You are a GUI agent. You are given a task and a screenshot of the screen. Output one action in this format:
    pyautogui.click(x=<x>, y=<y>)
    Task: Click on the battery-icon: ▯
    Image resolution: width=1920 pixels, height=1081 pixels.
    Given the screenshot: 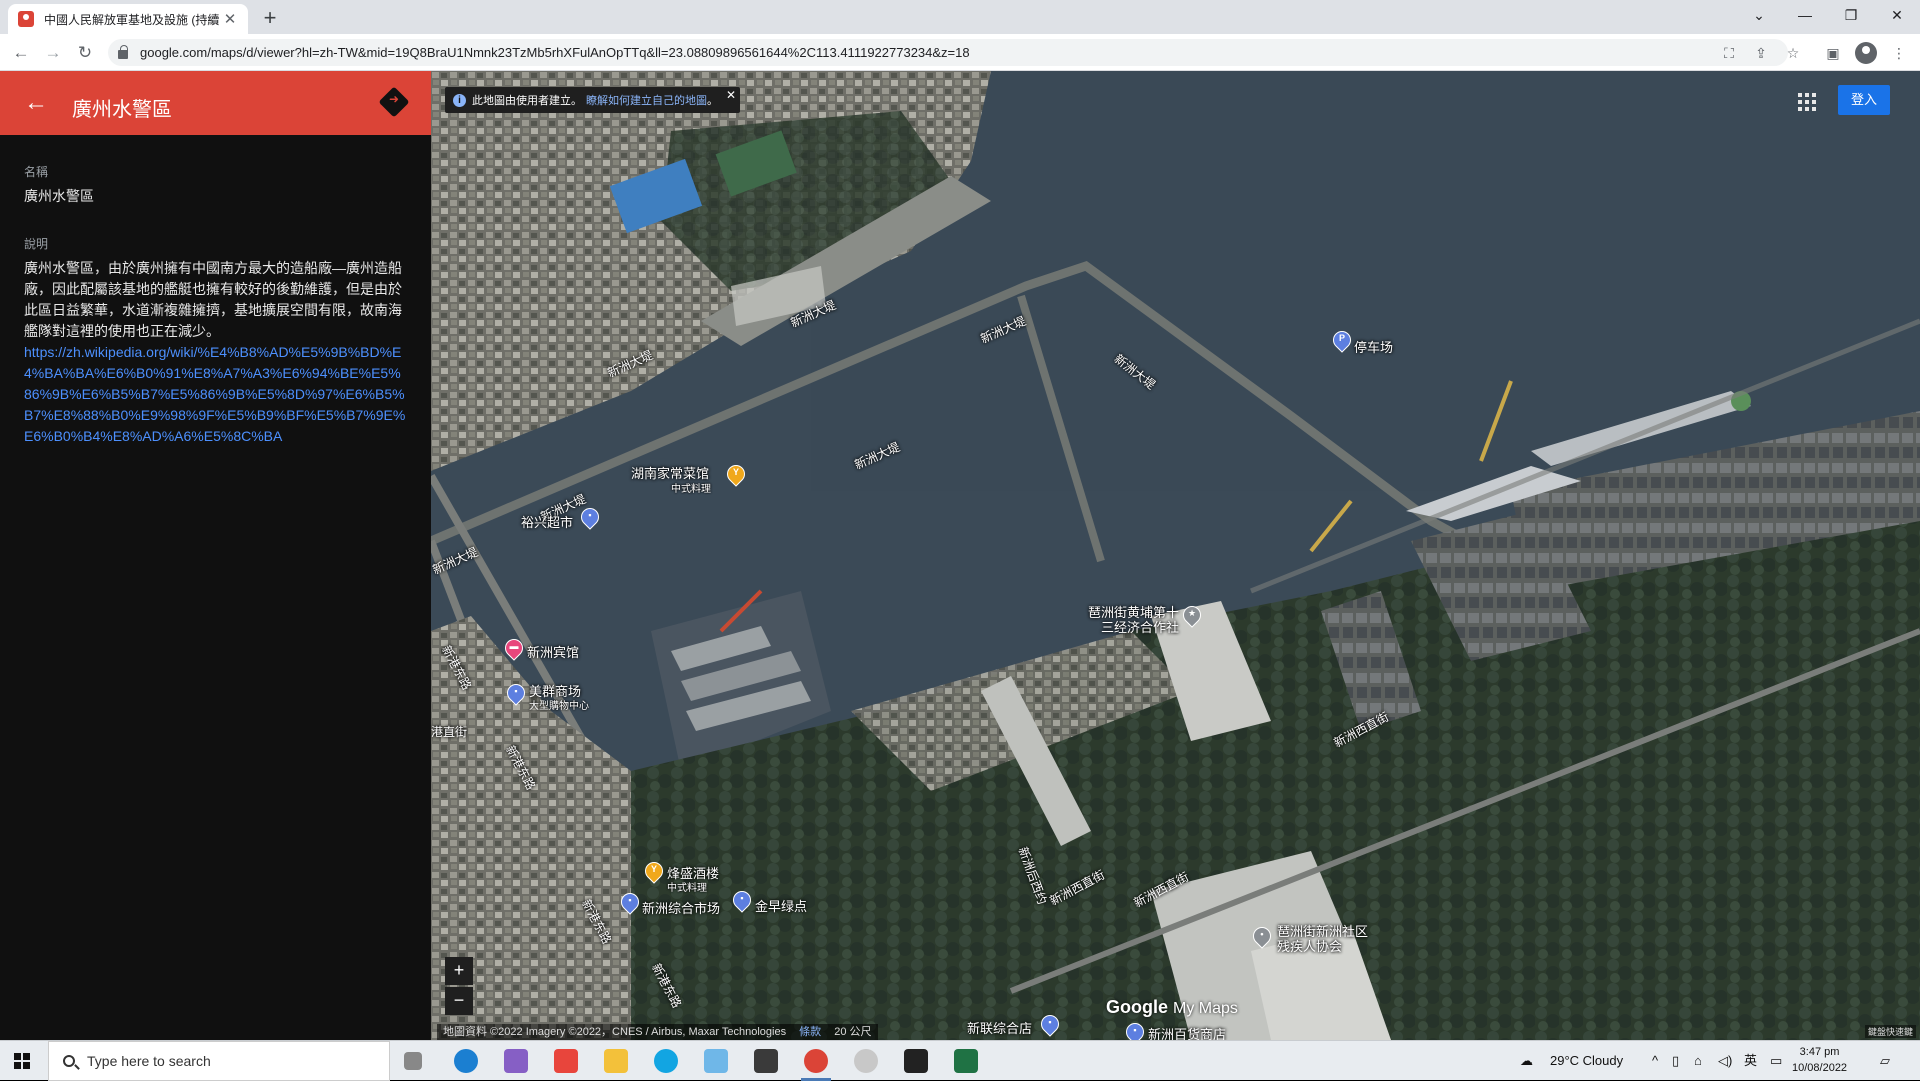 What is the action you would take?
    pyautogui.click(x=1675, y=1061)
    